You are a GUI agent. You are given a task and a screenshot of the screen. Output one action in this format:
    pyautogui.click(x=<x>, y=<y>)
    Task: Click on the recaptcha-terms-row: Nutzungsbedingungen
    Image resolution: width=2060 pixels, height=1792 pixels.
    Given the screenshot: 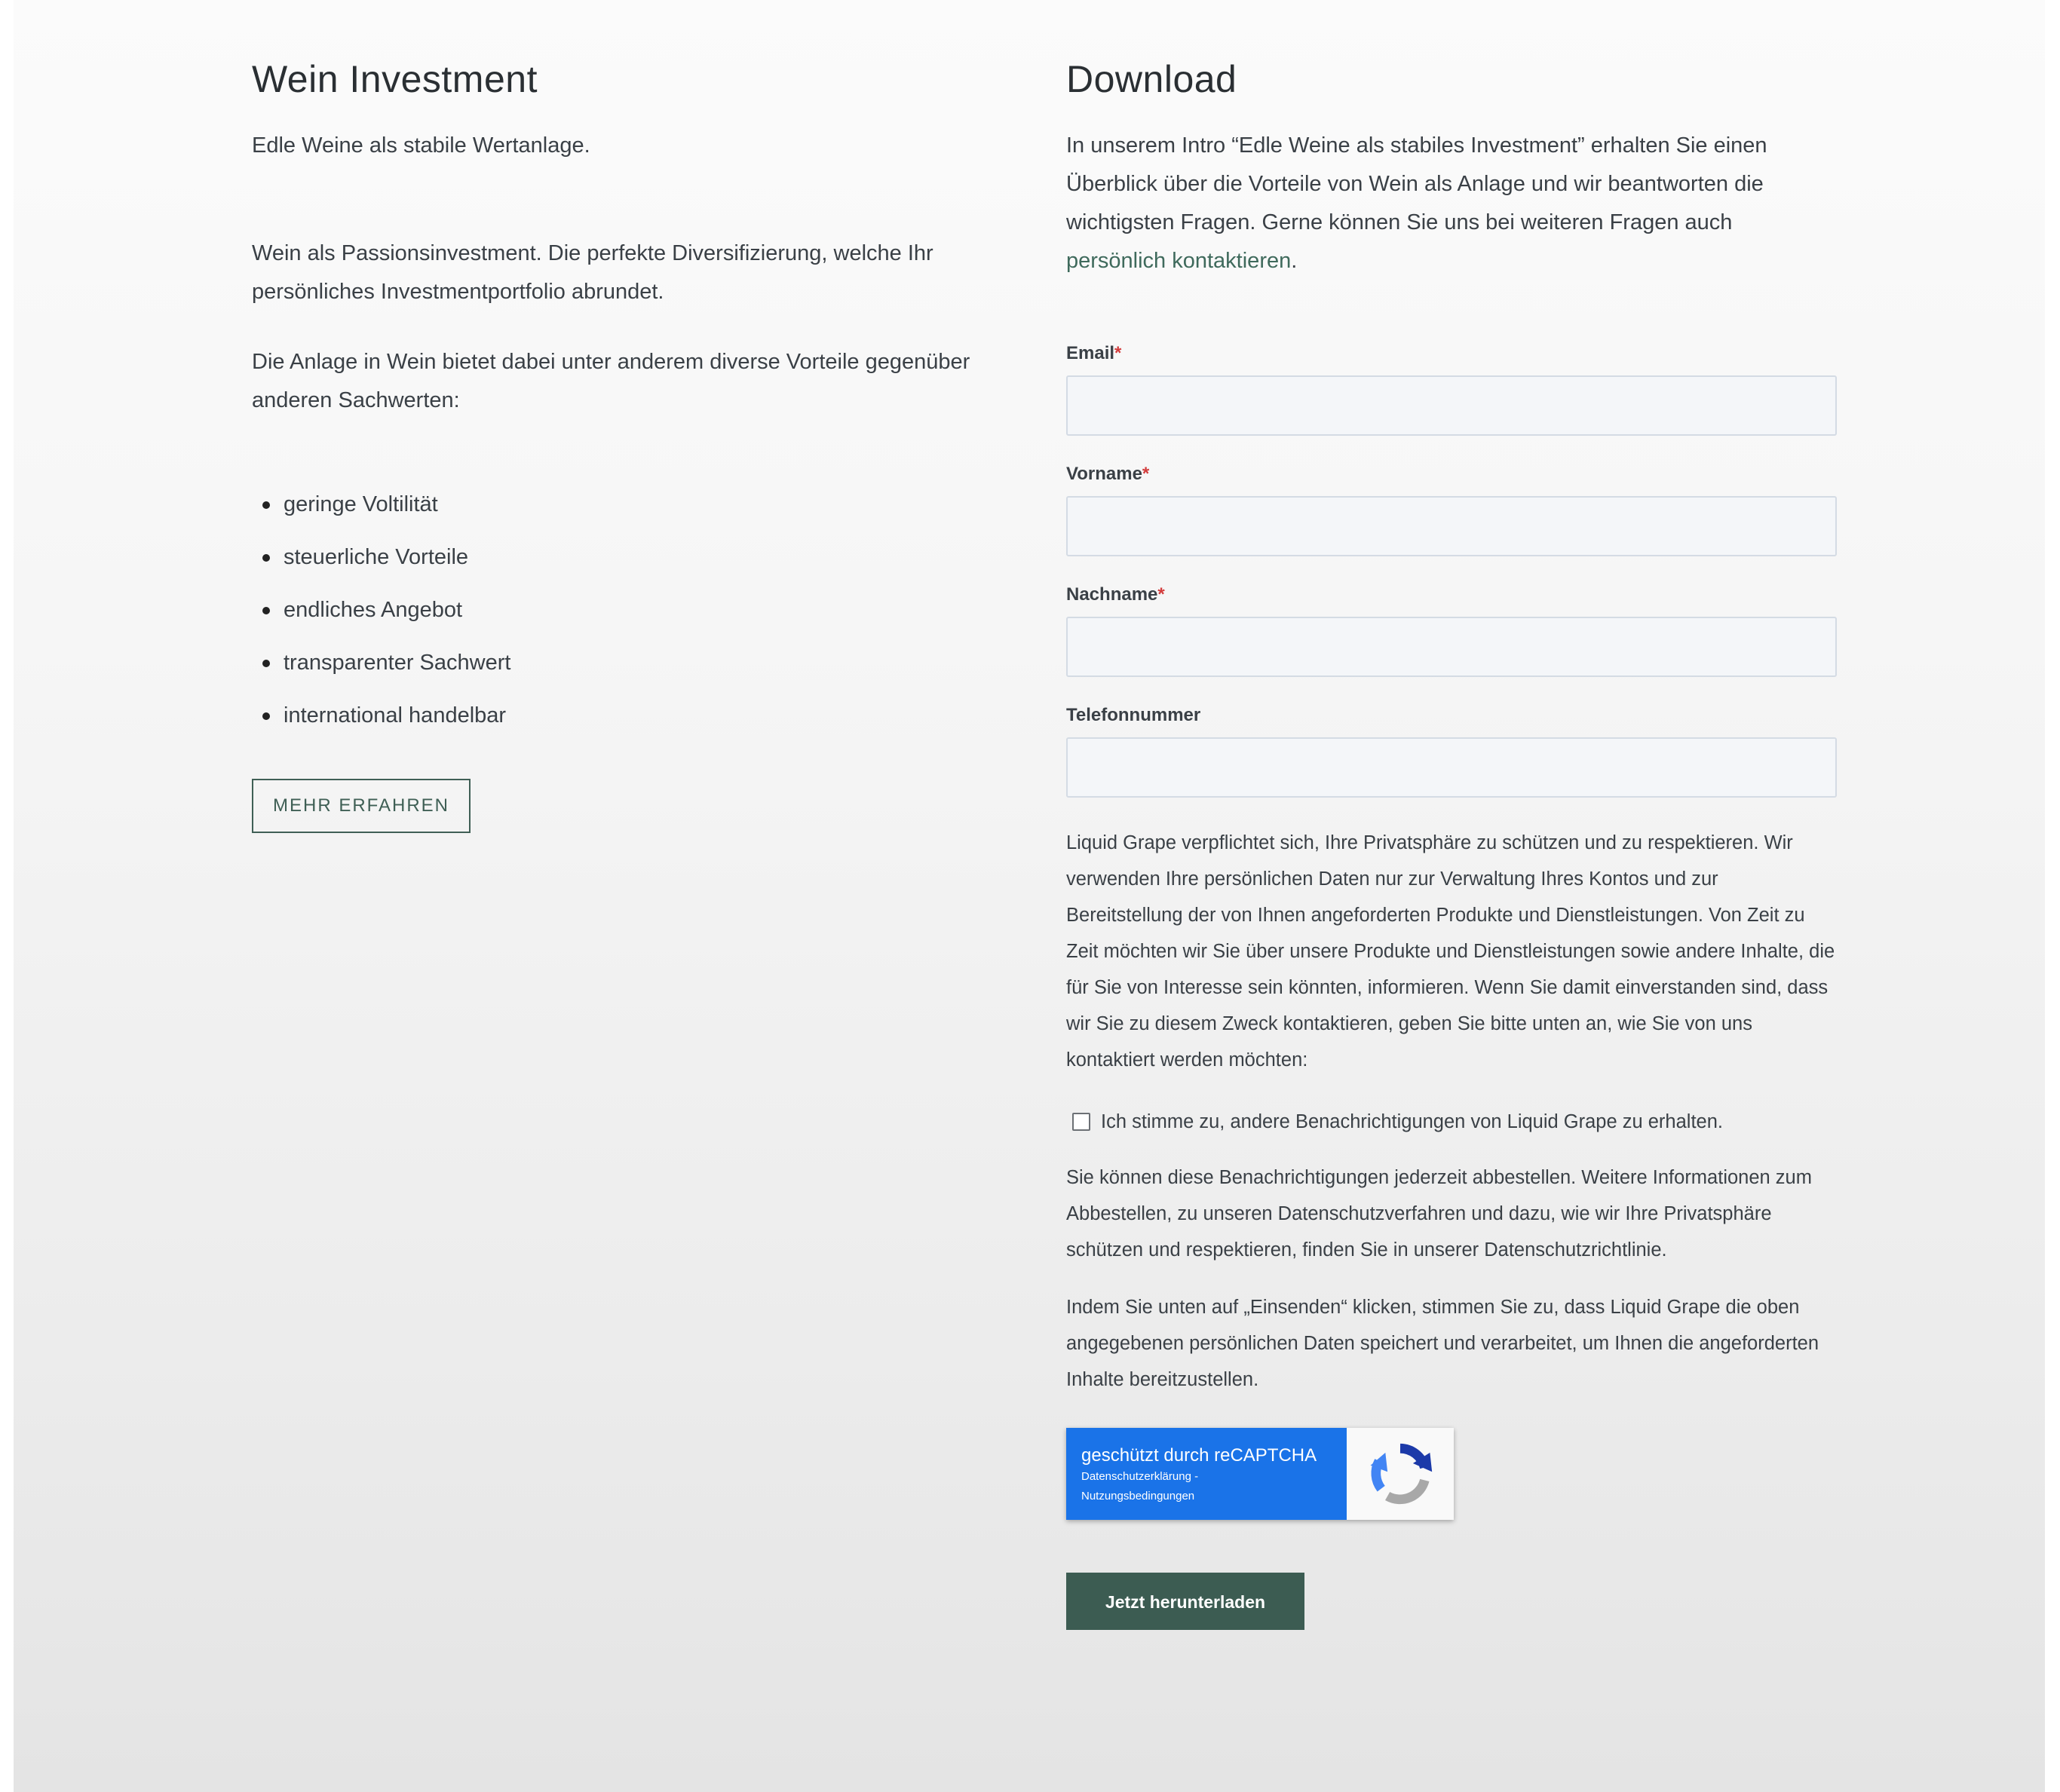 What is the action you would take?
    pyautogui.click(x=1206, y=1496)
    